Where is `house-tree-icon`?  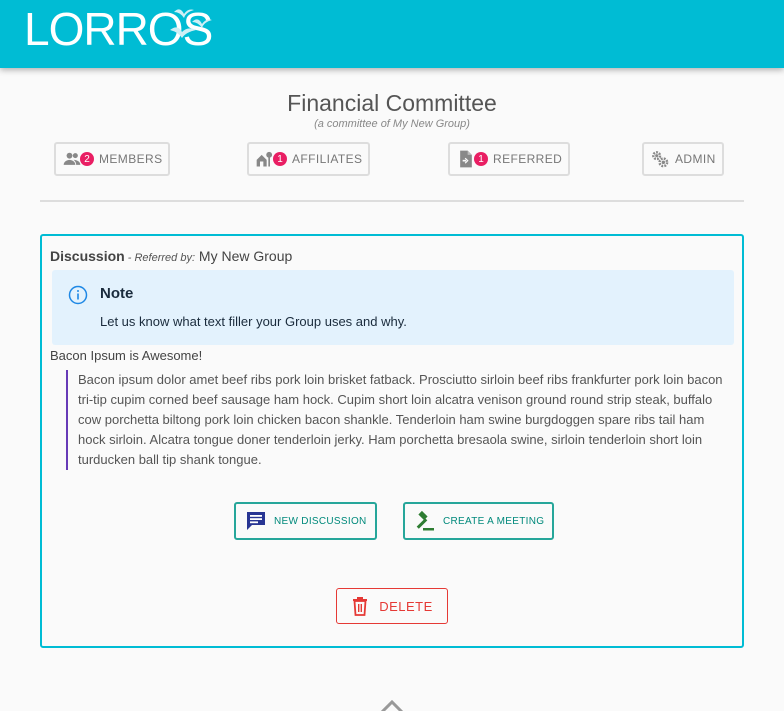
house-tree-icon is located at coordinates (264, 159).